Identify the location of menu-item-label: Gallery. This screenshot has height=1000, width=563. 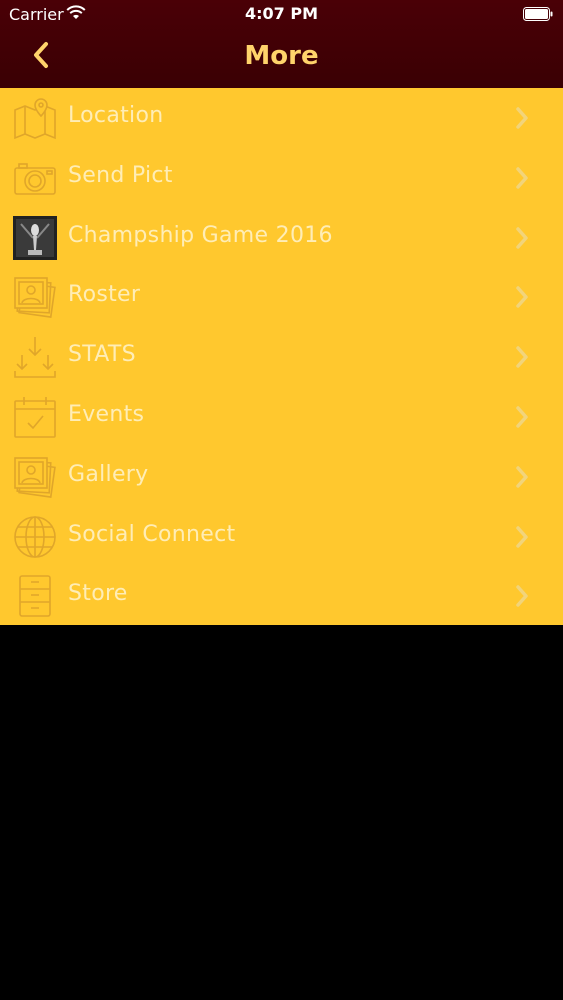
(108, 474).